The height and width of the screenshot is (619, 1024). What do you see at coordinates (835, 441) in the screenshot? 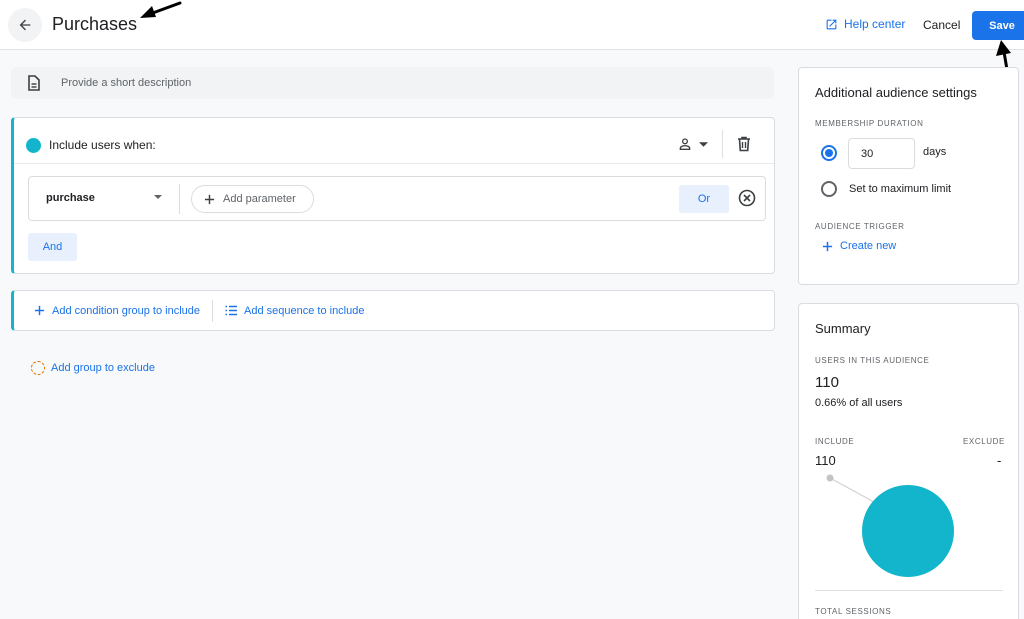
I see `include-label: INCLUDE` at bounding box center [835, 441].